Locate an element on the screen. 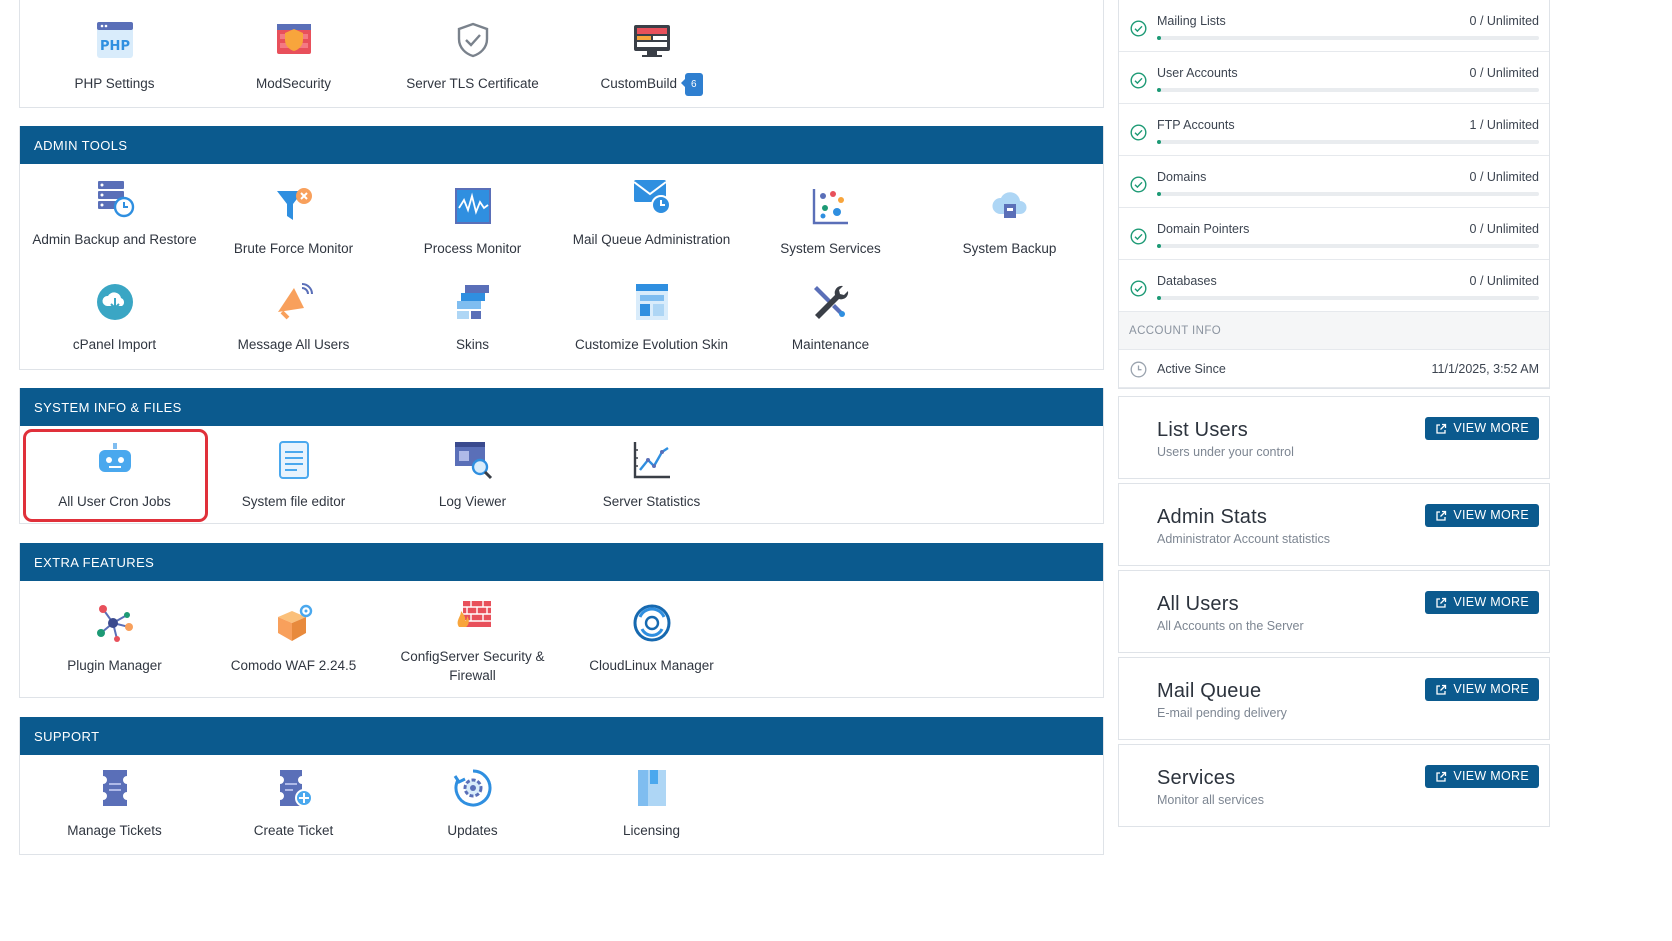 This screenshot has width=1672, height=941. clock-icon is located at coordinates (1138, 369).